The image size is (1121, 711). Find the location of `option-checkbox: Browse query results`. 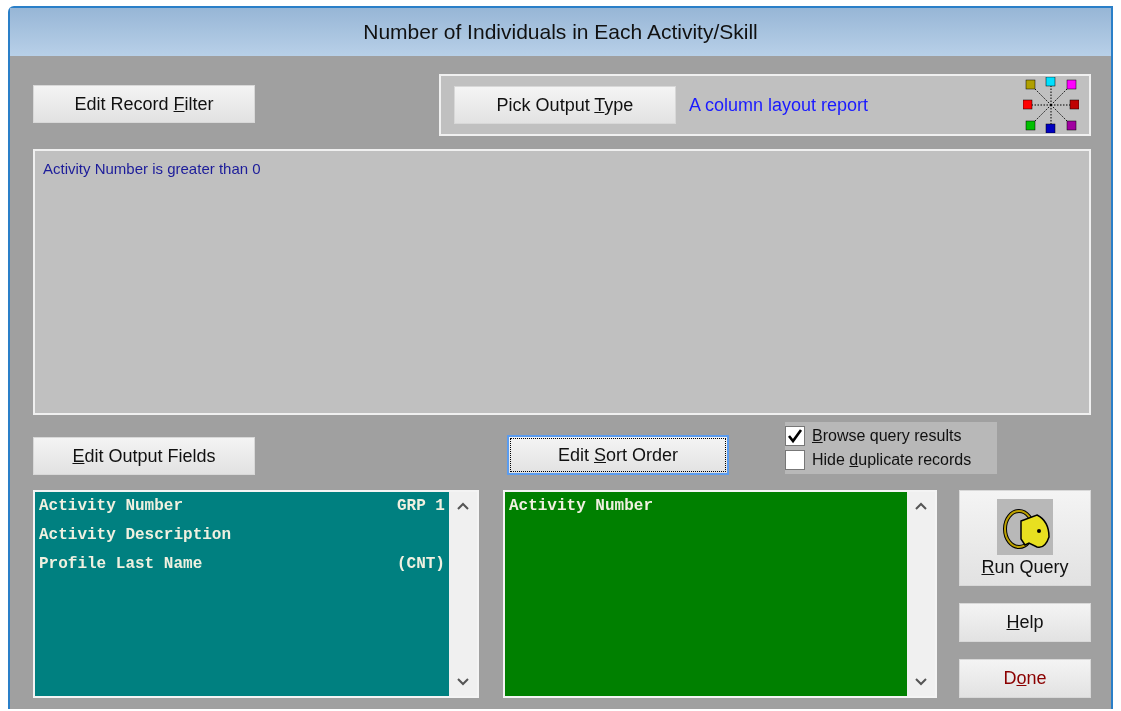

option-checkbox: Browse query results is located at coordinates (878, 436).